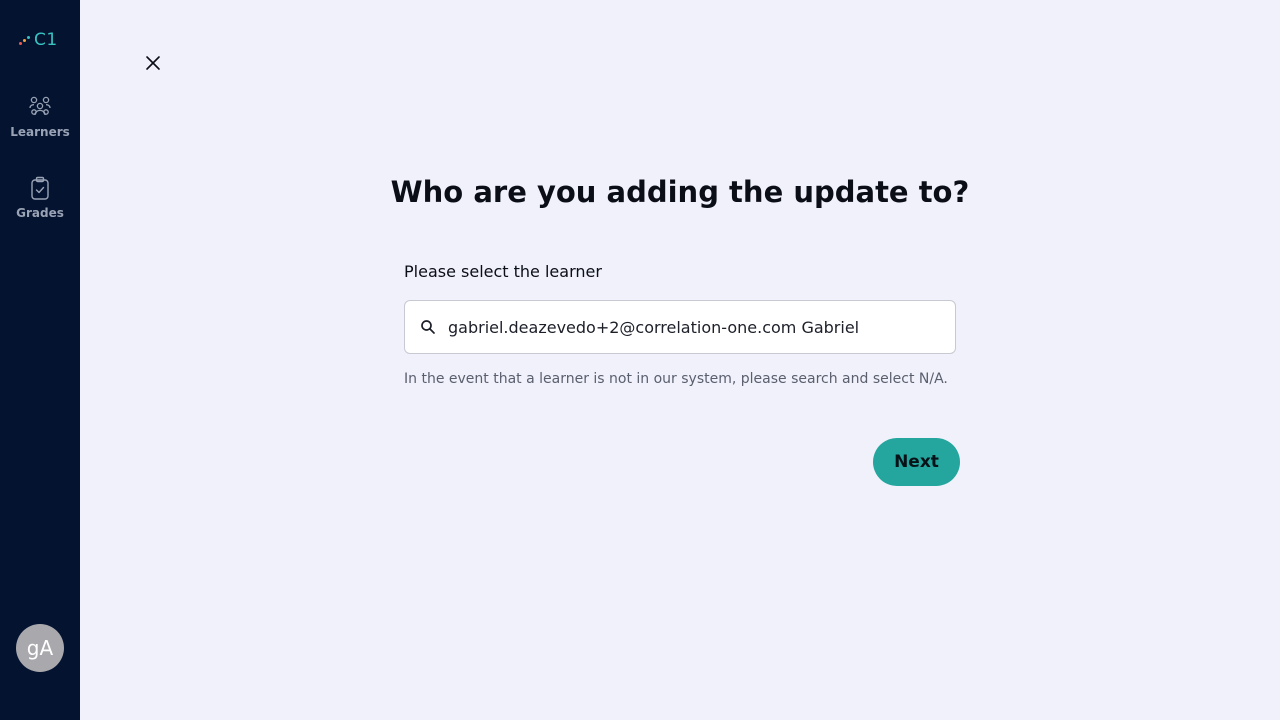 The width and height of the screenshot is (1280, 720). Describe the element at coordinates (40, 648) in the screenshot. I see `avatar: gA` at that location.